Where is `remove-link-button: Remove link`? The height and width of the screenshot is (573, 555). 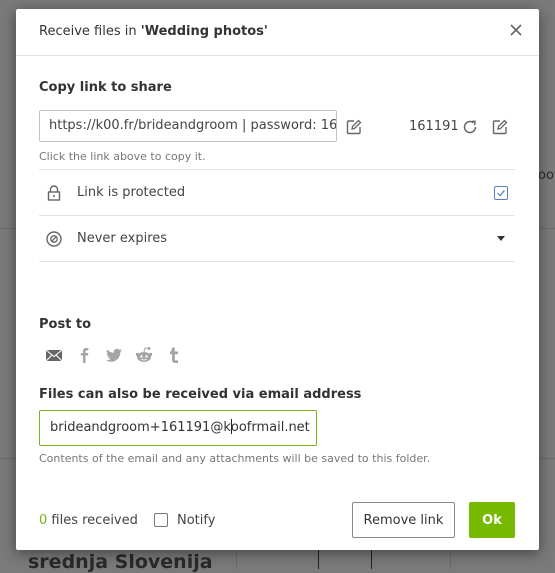 remove-link-button: Remove link is located at coordinates (403, 520).